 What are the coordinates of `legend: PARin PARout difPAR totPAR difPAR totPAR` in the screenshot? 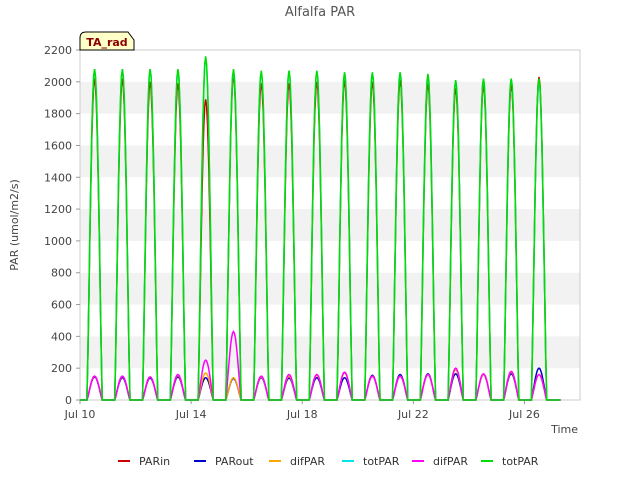 It's located at (328, 461).